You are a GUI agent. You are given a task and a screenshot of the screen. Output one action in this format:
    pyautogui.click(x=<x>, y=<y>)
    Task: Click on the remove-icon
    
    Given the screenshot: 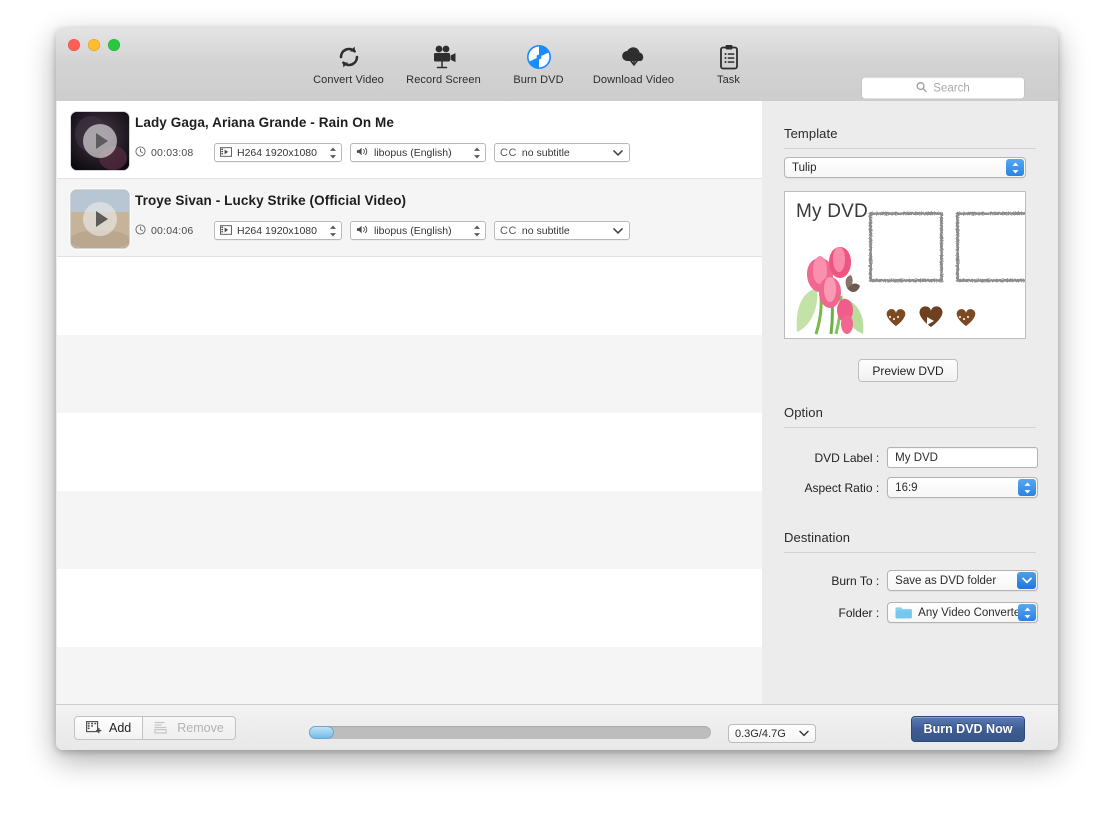 What is the action you would take?
    pyautogui.click(x=162, y=728)
    